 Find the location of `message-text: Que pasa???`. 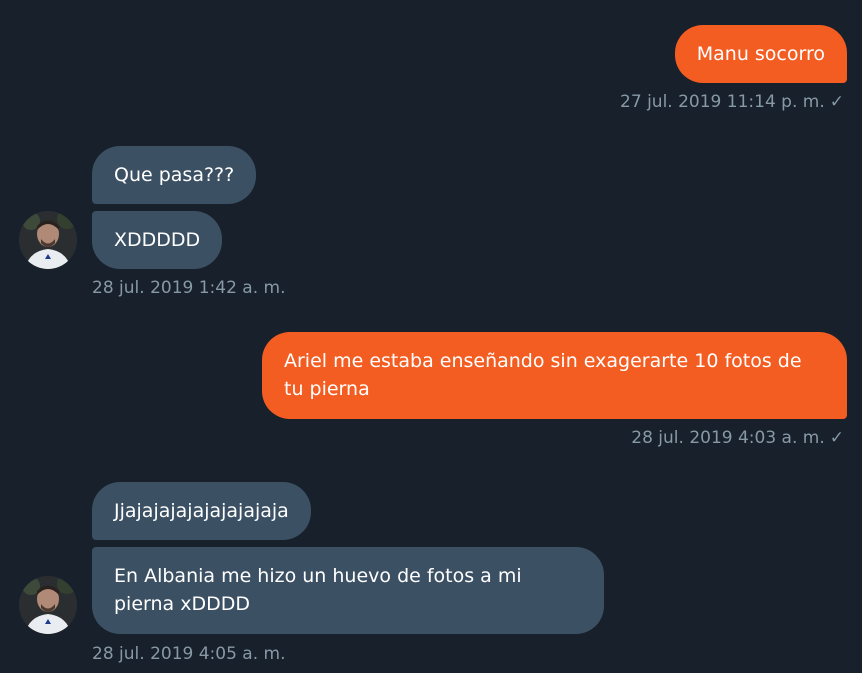

message-text: Que pasa??? is located at coordinates (174, 175).